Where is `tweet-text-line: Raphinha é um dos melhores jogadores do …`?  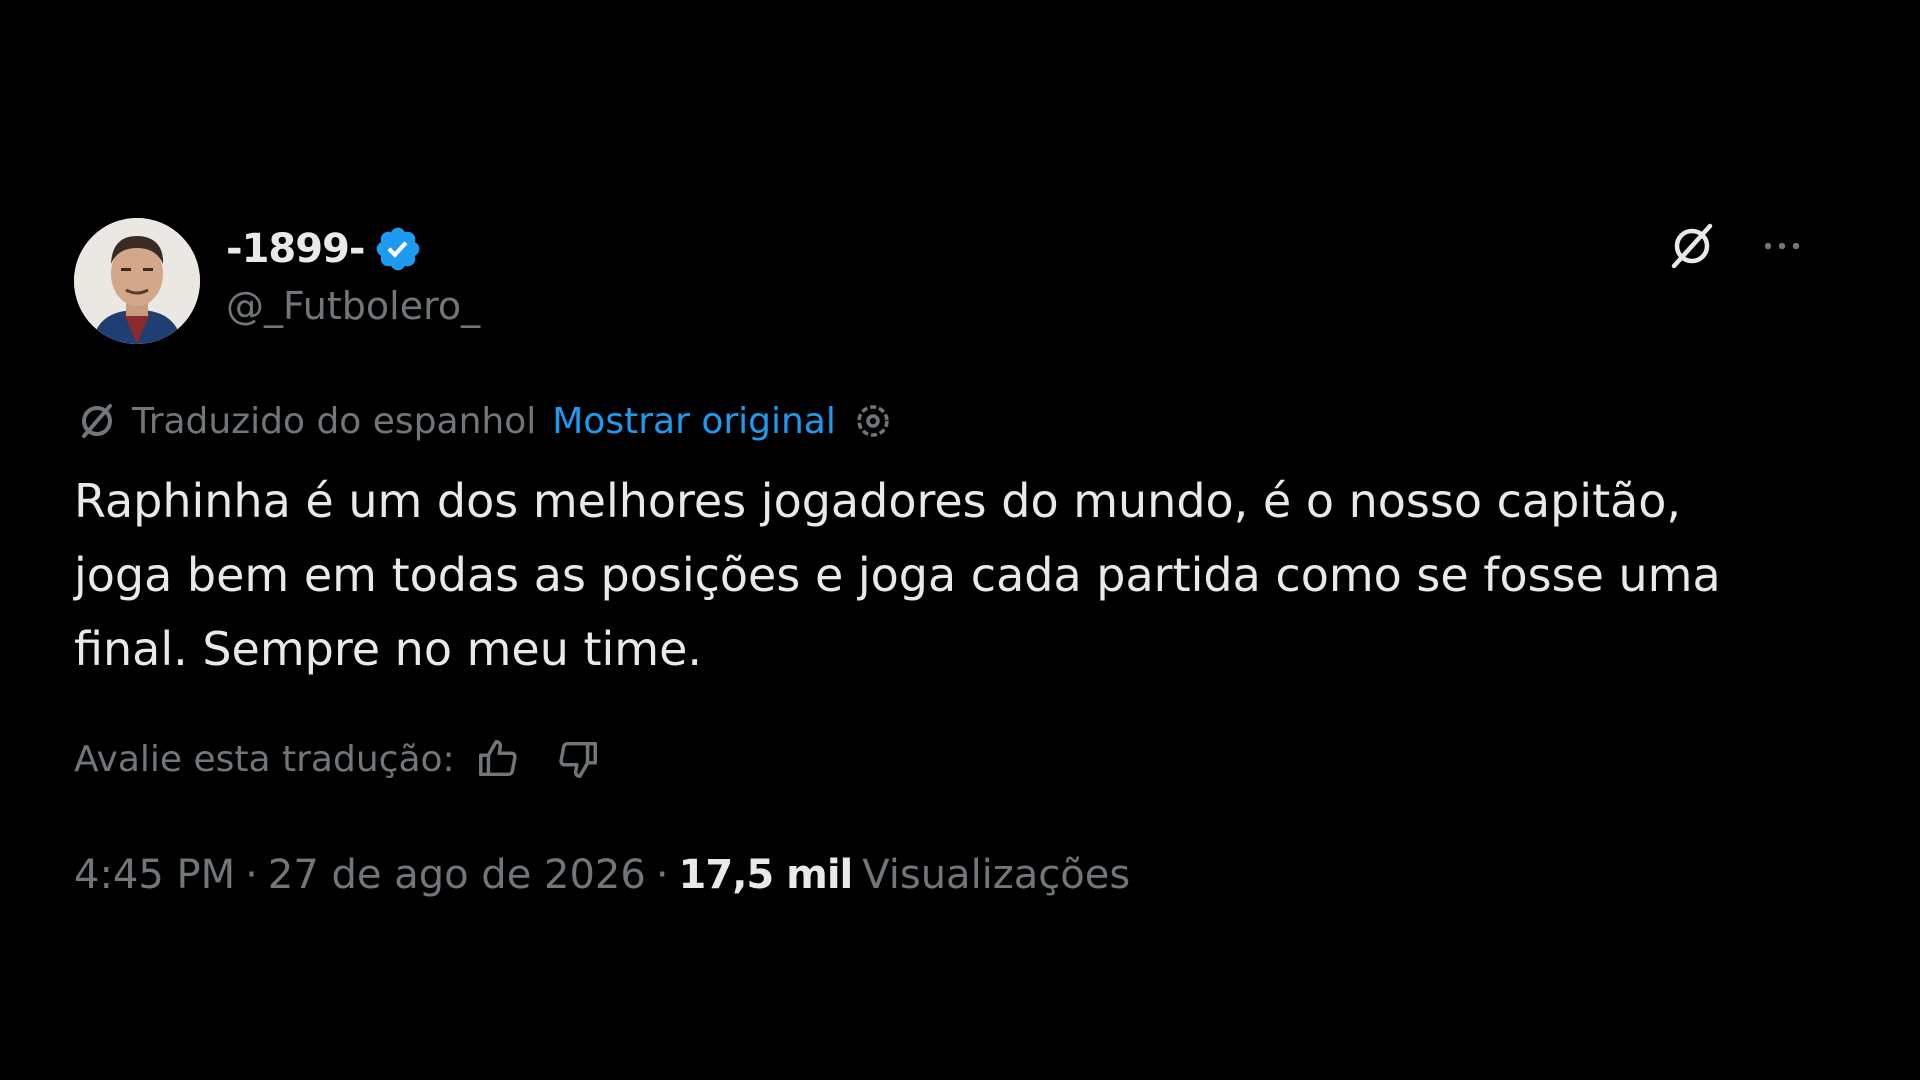
tweet-text-line: Raphinha é um dos melhores jogadores do … is located at coordinates (878, 501).